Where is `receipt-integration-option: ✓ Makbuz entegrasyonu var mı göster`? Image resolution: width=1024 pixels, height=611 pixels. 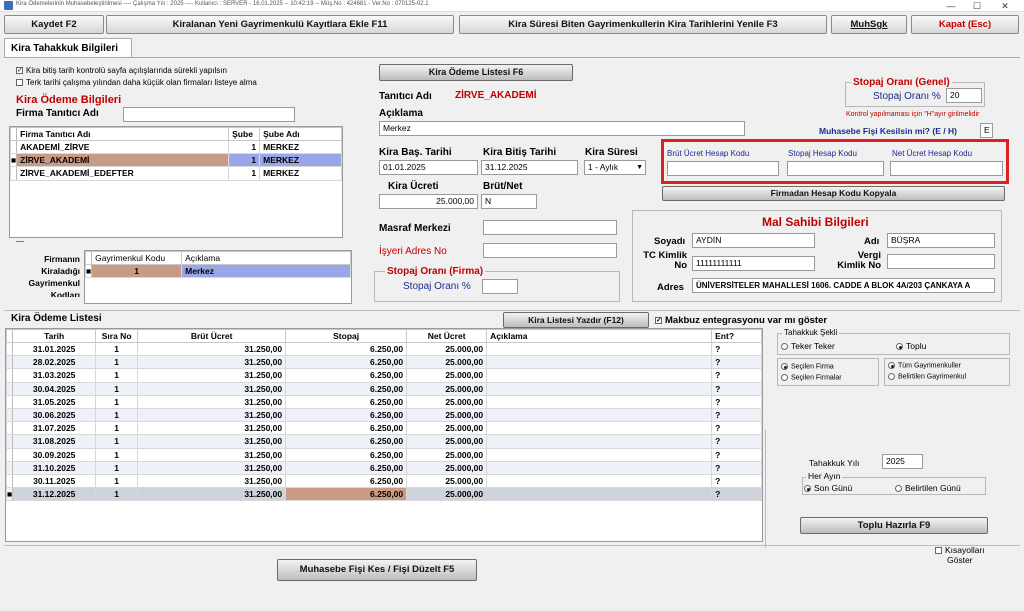 receipt-integration-option: ✓ Makbuz entegrasyonu var mı göster is located at coordinates (741, 320).